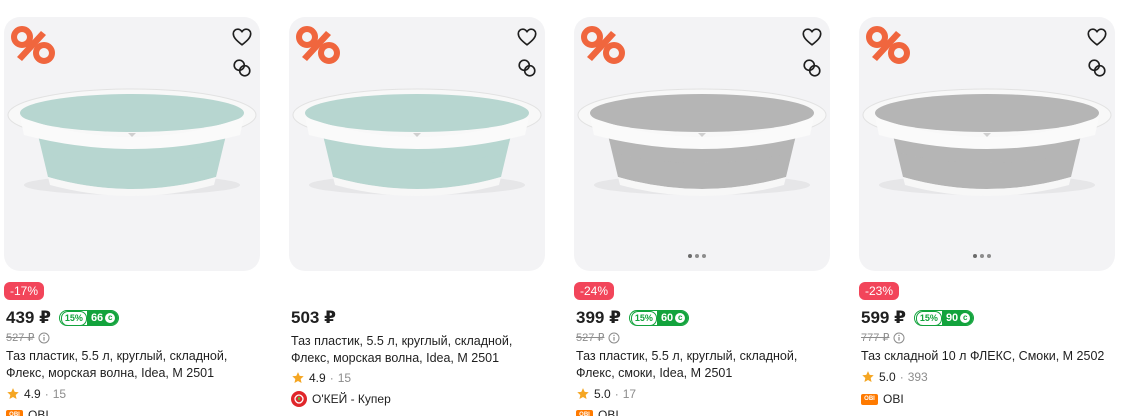 The image size is (1141, 416). I want to click on cashback-bonus: 66 с, so click(102, 318).